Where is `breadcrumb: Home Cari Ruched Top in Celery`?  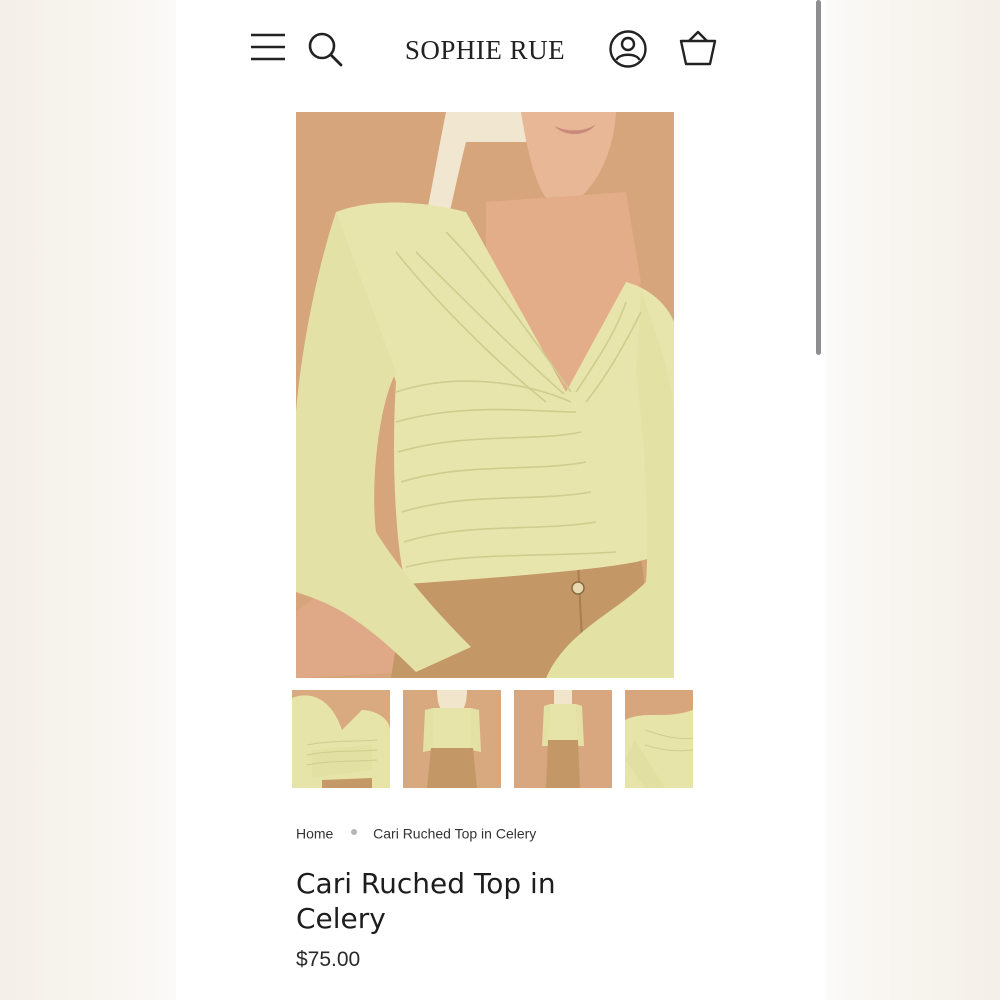
breadcrumb: Home Cari Ruched Top in Celery is located at coordinates (416, 835).